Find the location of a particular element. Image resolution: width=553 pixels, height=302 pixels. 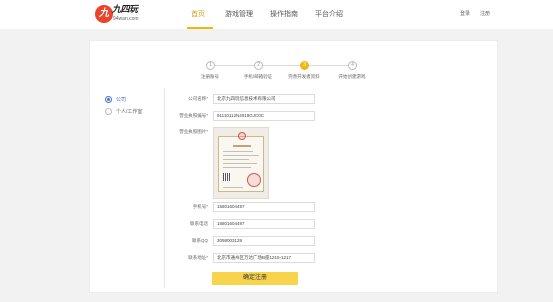

radio-individual-indicator is located at coordinates (108, 111).